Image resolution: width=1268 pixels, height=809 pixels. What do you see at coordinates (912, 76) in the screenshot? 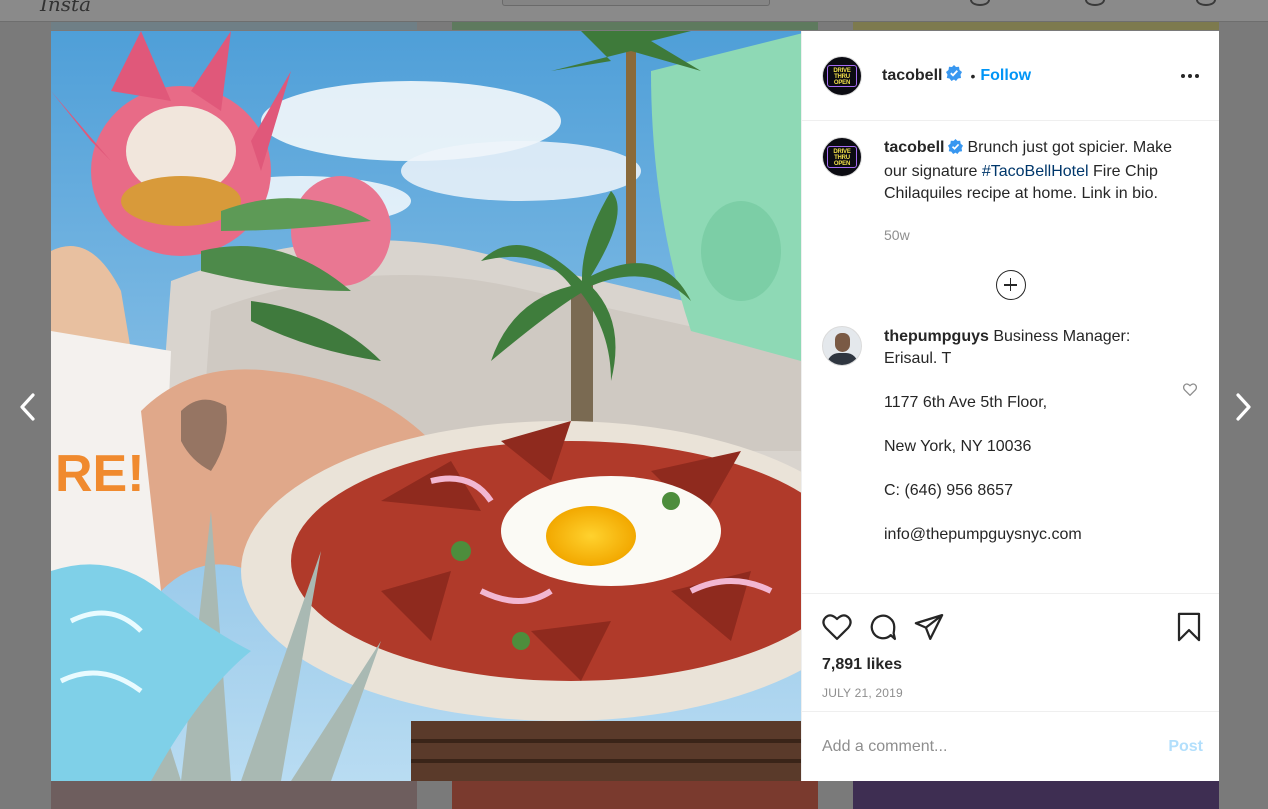
I see `post-author-username: tacobell` at bounding box center [912, 76].